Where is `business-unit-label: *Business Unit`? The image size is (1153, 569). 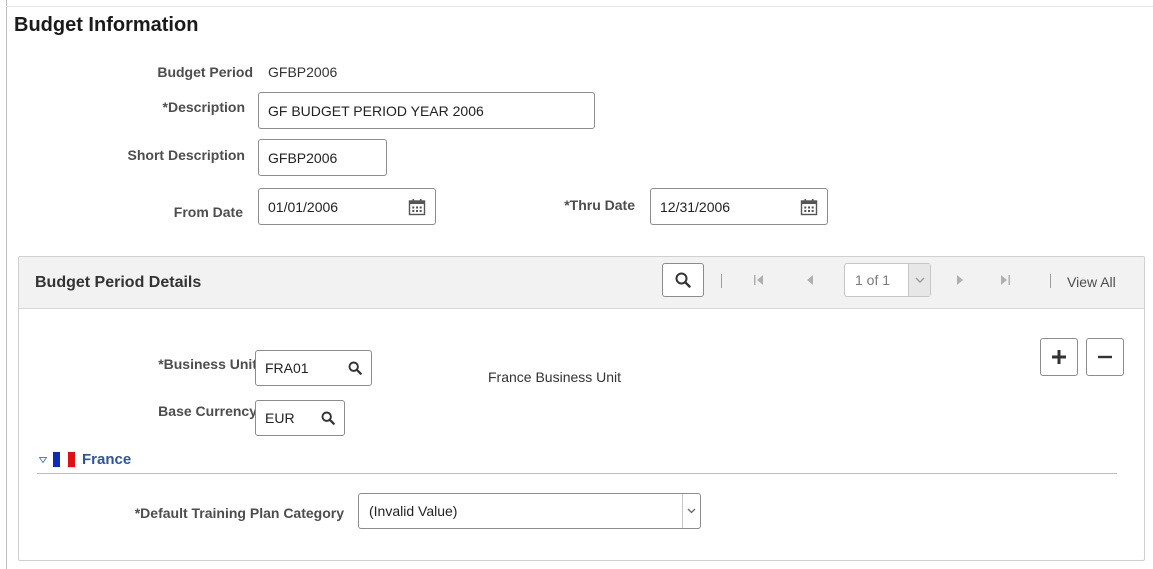 business-unit-label: *Business Unit is located at coordinates (207, 364).